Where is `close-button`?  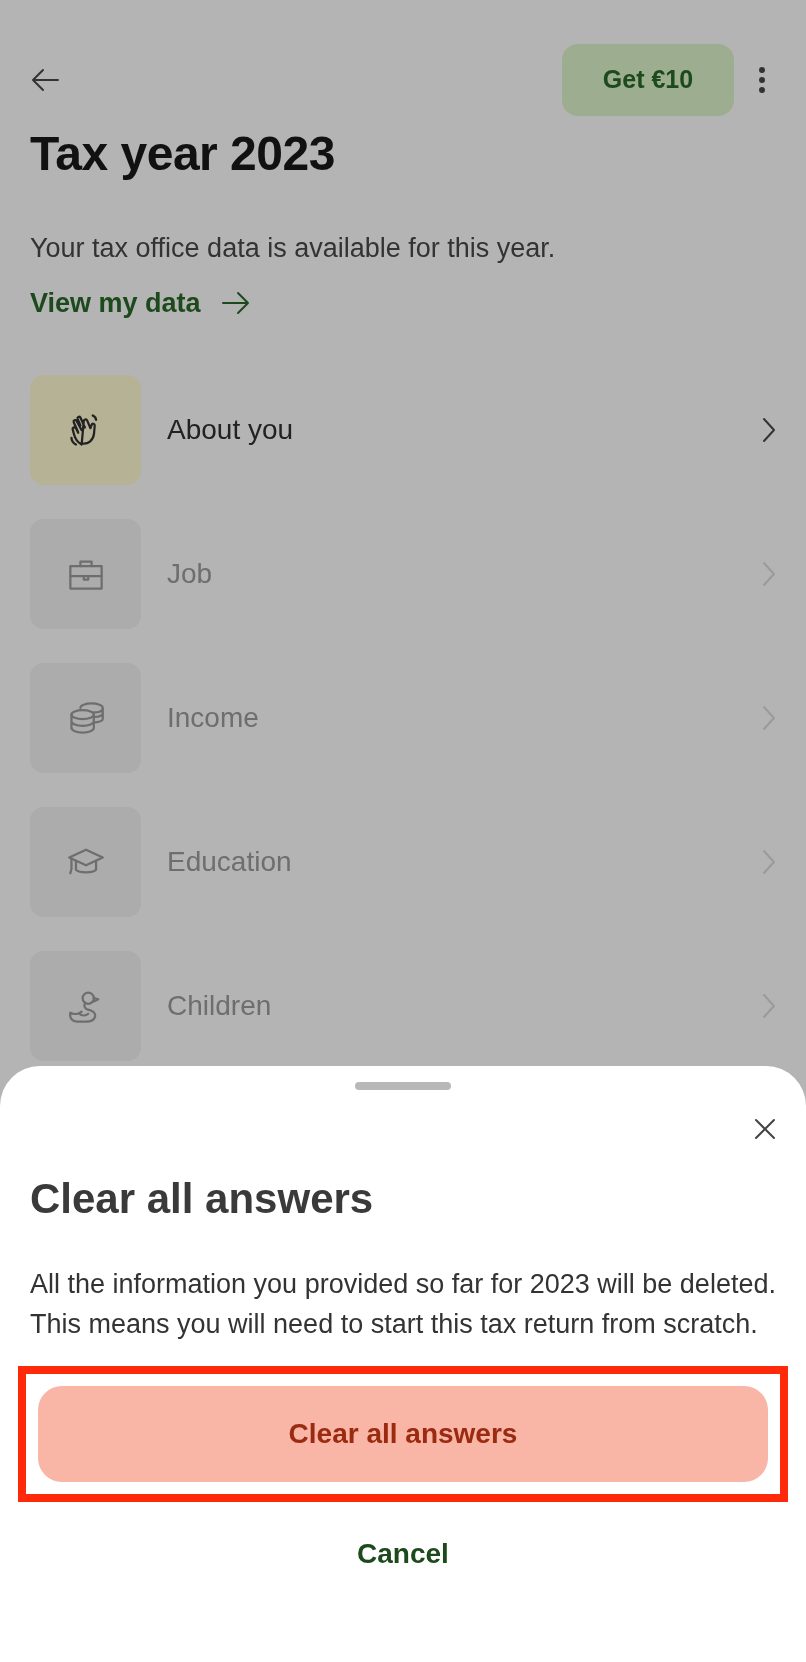
close-button is located at coordinates (765, 1129).